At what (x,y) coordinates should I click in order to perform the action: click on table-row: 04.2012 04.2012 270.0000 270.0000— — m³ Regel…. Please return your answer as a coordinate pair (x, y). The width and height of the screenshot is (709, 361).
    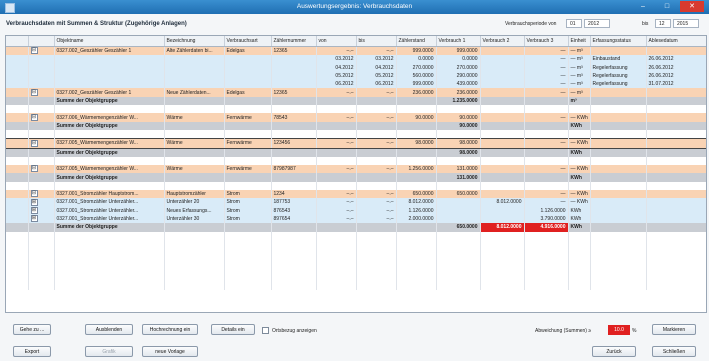
    Looking at the image, I should click on (356, 67).